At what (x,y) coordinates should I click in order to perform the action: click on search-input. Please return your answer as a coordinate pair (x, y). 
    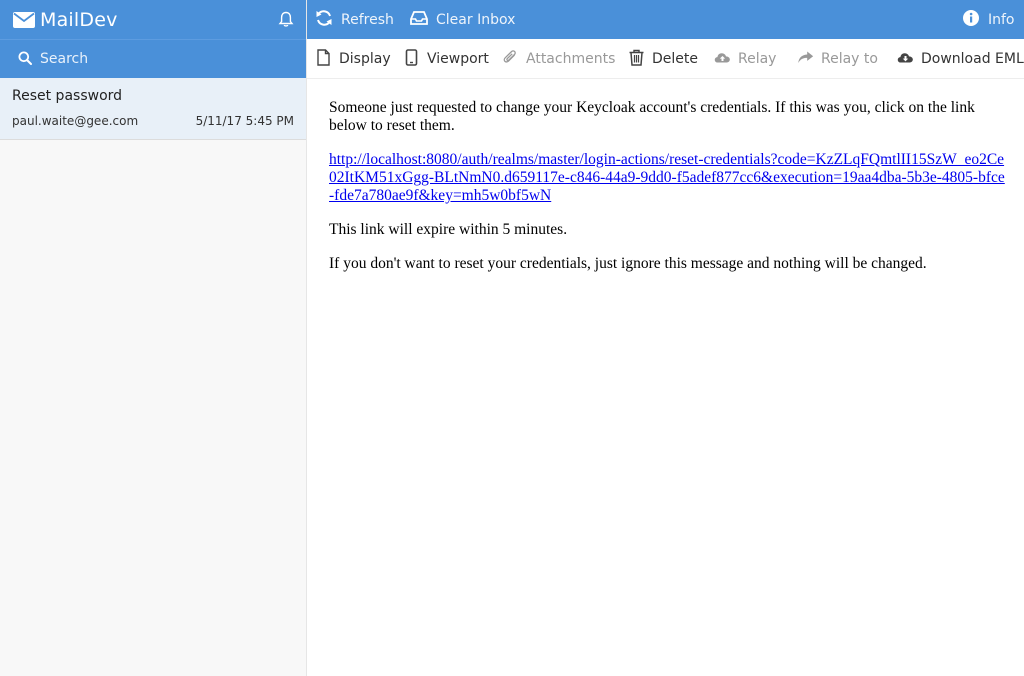
    Looking at the image, I should click on (160, 59).